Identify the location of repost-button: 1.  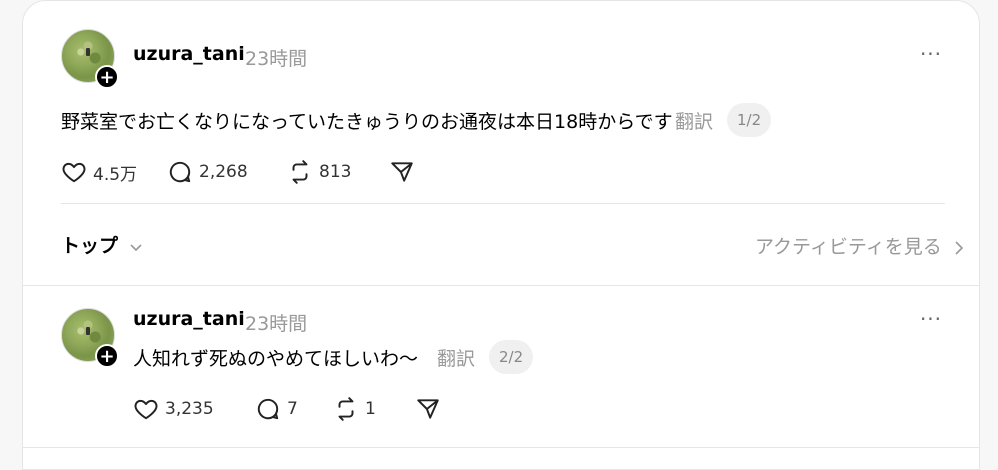
(354, 409).